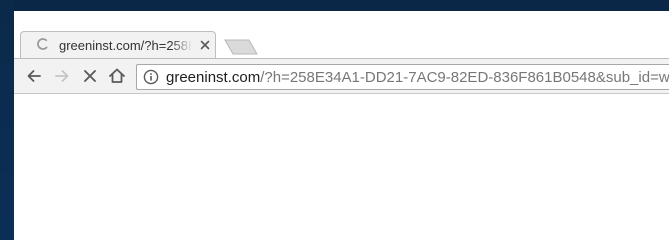  Describe the element at coordinates (213, 77) in the screenshot. I see `url-host: greeninst.com` at that location.